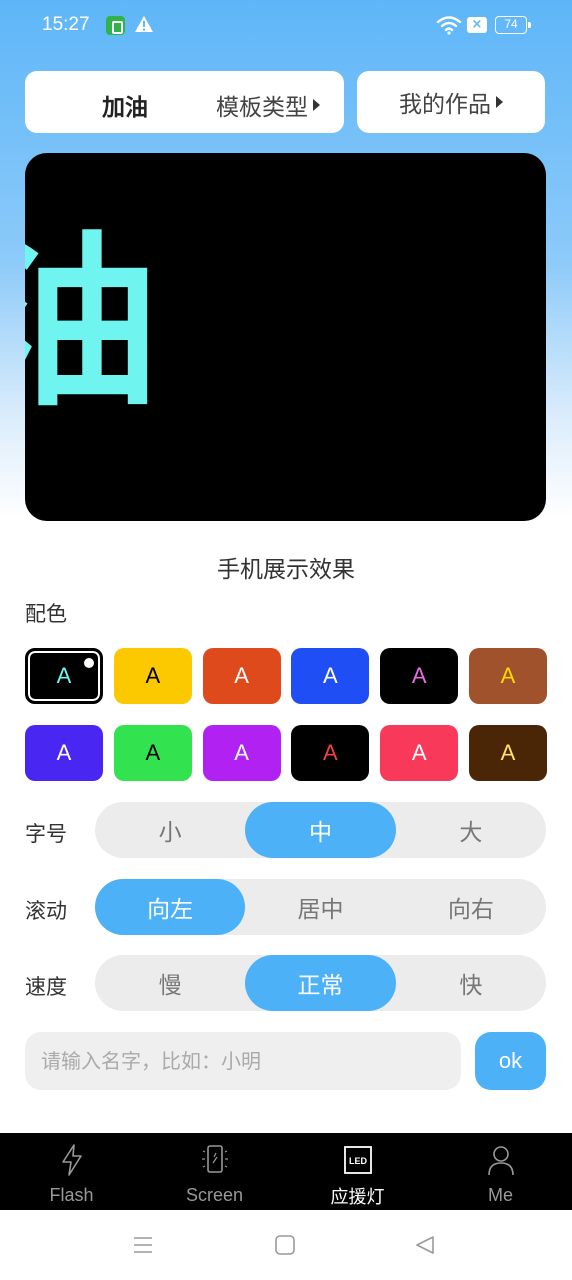  What do you see at coordinates (170, 983) in the screenshot?
I see `speed-option: 慢` at bounding box center [170, 983].